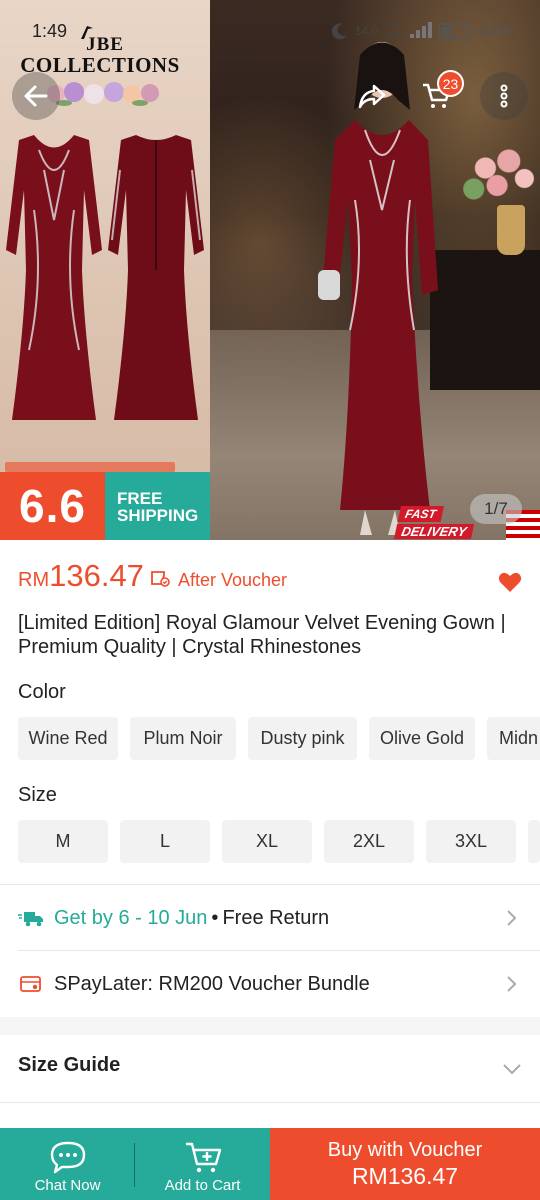 The width and height of the screenshot is (540, 1200). I want to click on color-option-wine-red: Wine Red, so click(68, 738).